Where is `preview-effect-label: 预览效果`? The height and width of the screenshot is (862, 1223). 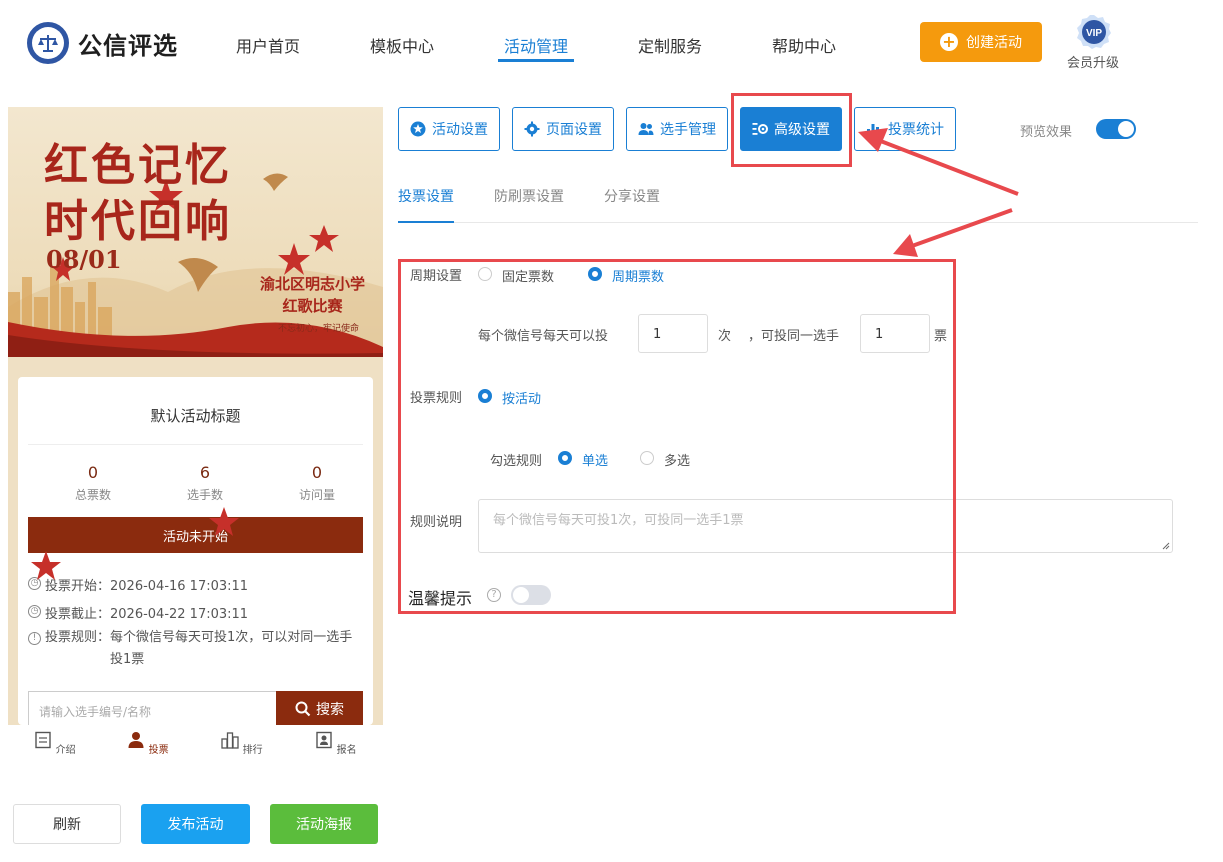 preview-effect-label: 预览效果 is located at coordinates (1046, 132).